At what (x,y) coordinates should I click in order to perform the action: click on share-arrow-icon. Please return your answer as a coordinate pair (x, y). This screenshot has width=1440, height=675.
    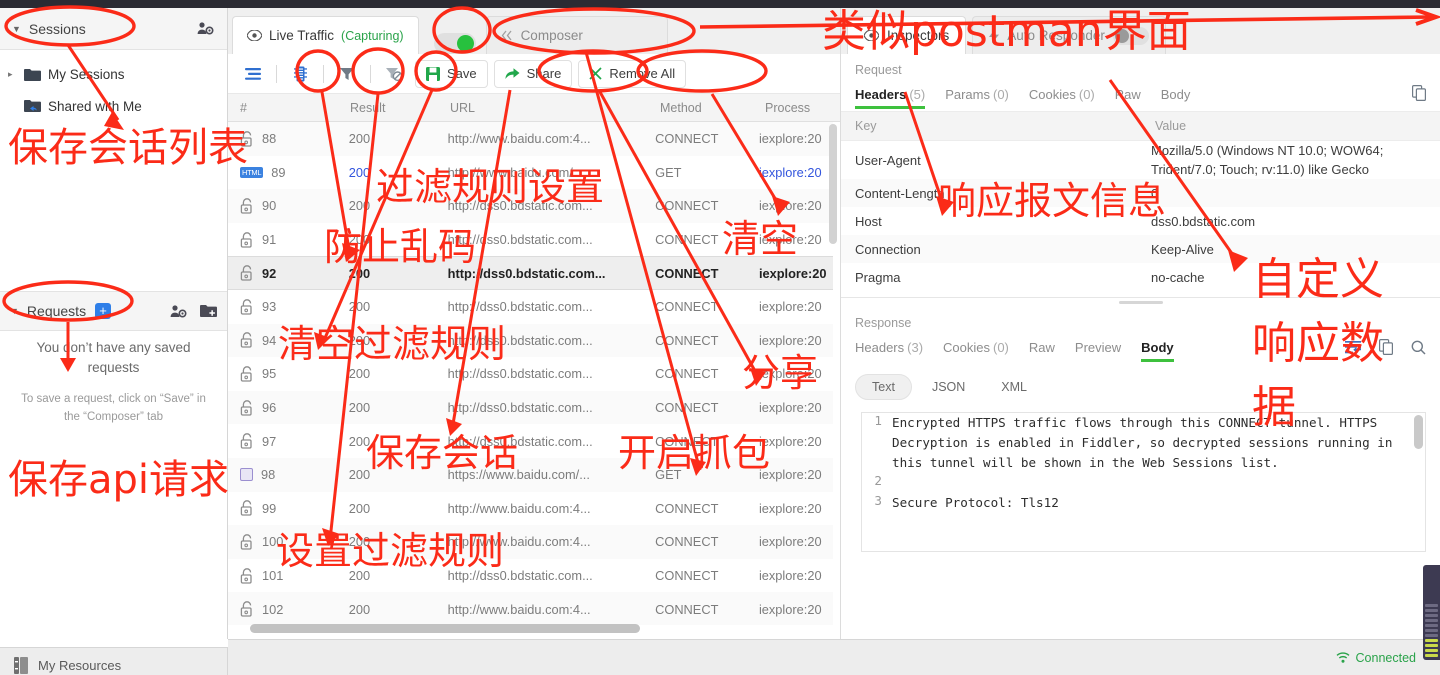
    Looking at the image, I should click on (512, 73).